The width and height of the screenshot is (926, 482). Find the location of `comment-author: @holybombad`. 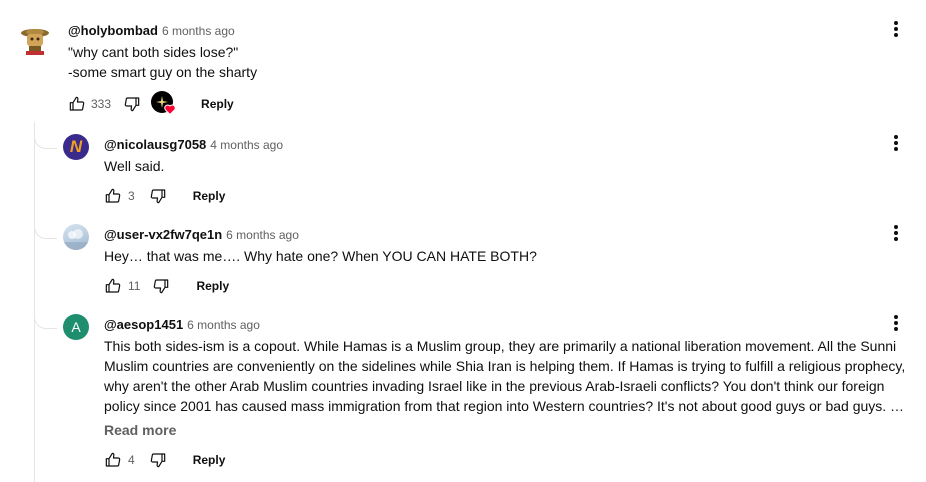

comment-author: @holybombad is located at coordinates (113, 30).